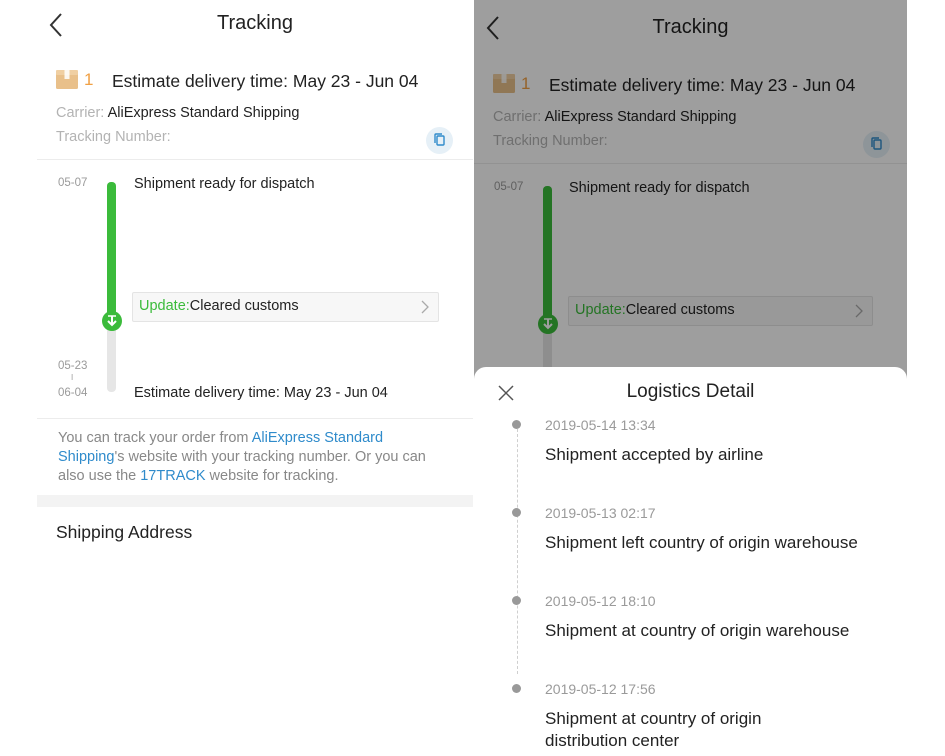  What do you see at coordinates (600, 601) in the screenshot?
I see `log-time: 2019-05-12 18:10` at bounding box center [600, 601].